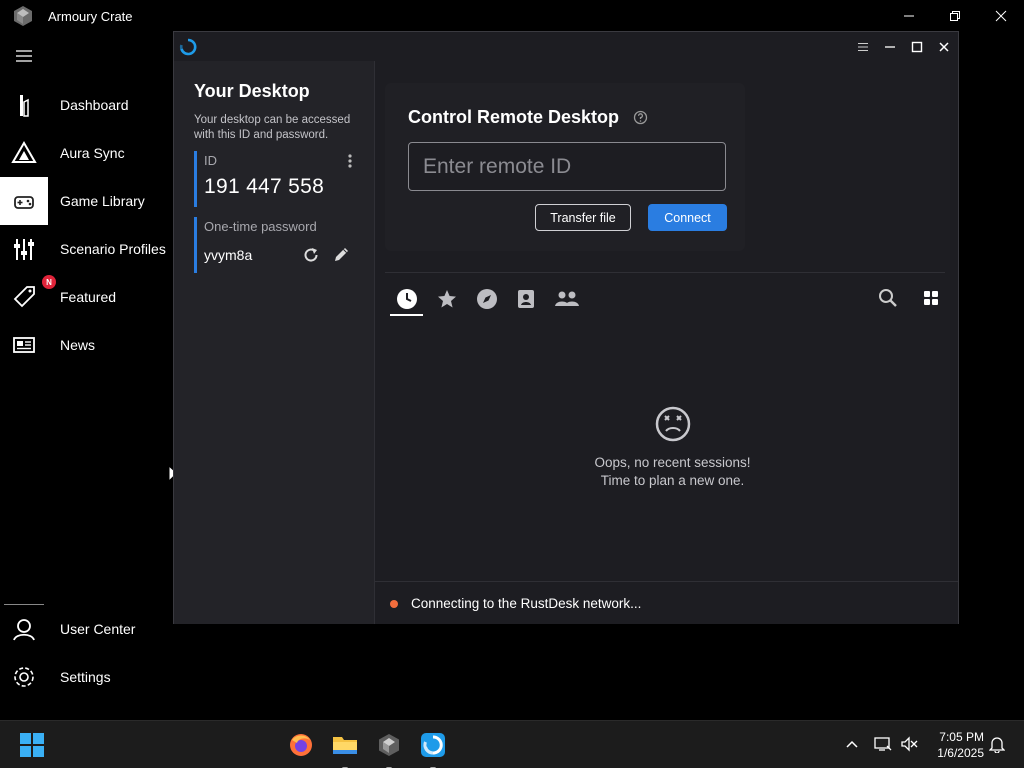  What do you see at coordinates (49, 282) in the screenshot?
I see `new-badge: N` at bounding box center [49, 282].